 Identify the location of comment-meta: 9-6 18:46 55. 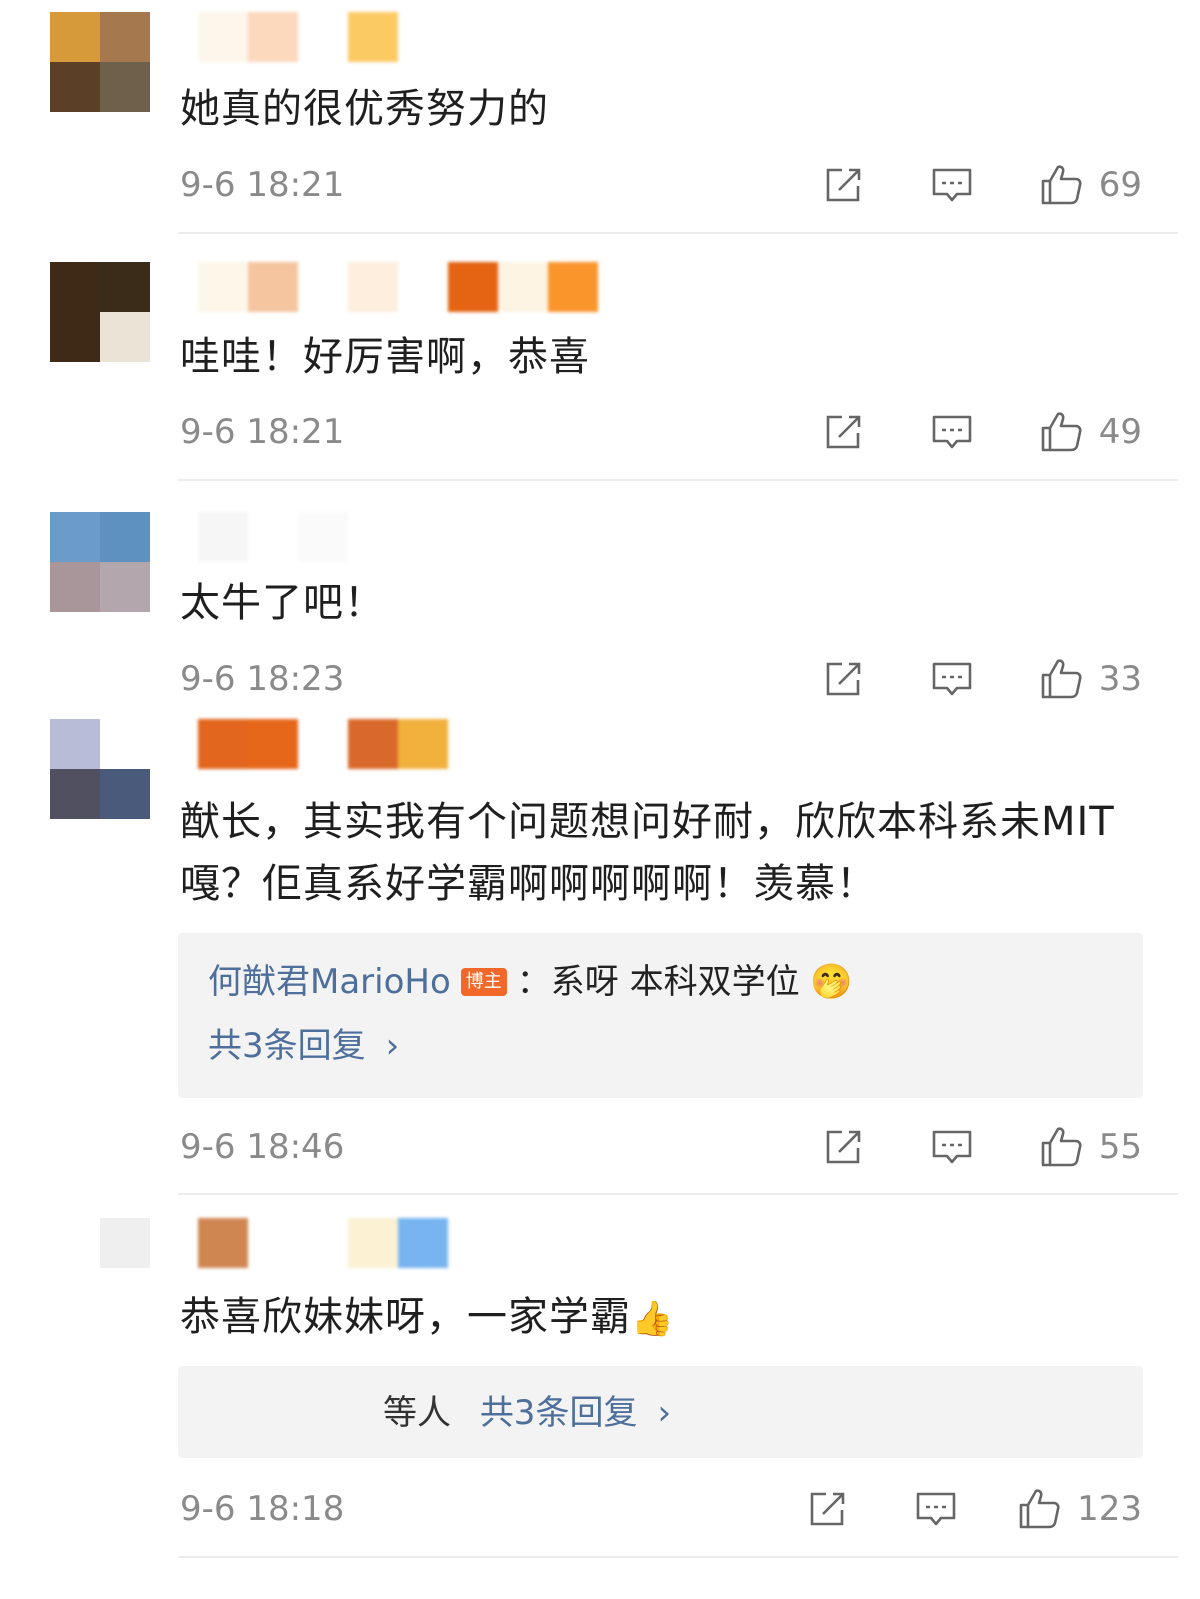
(661, 1147).